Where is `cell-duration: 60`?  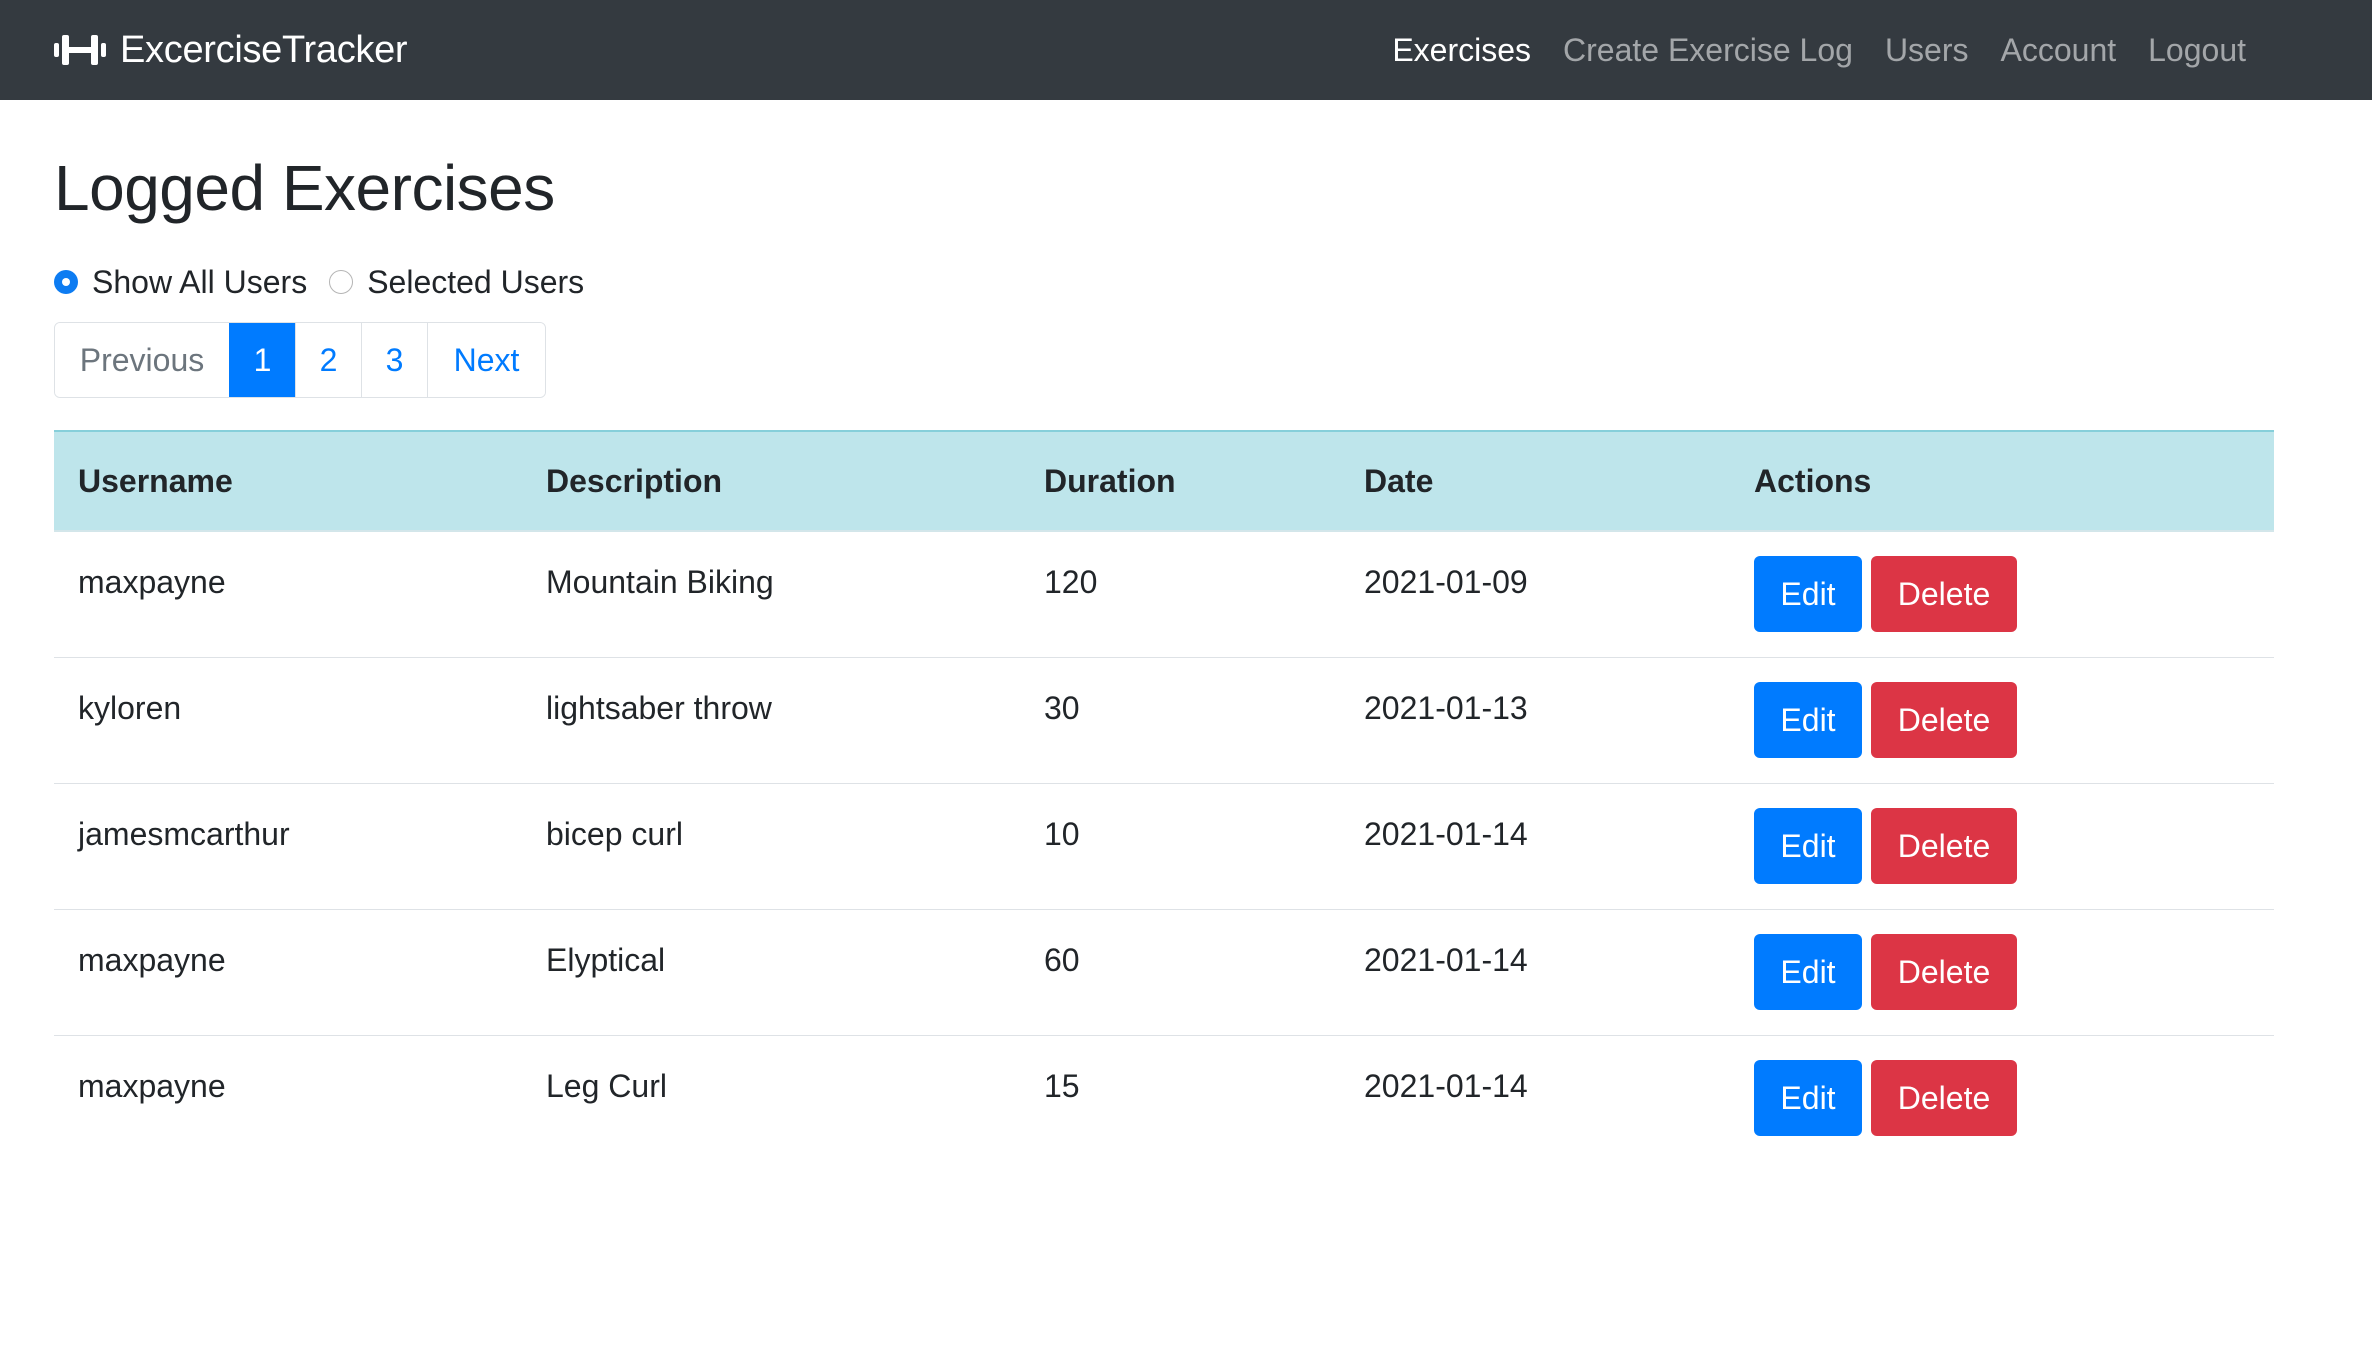
cell-duration: 60 is located at coordinates (1062, 960).